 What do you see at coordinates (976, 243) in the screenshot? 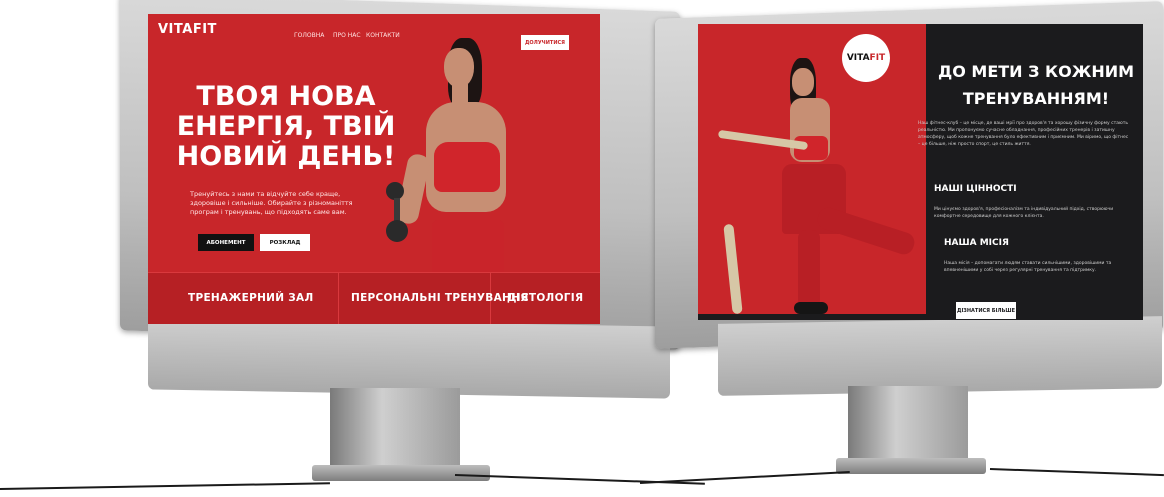
I see `mission-heading: НАША МІСІЯ` at bounding box center [976, 243].